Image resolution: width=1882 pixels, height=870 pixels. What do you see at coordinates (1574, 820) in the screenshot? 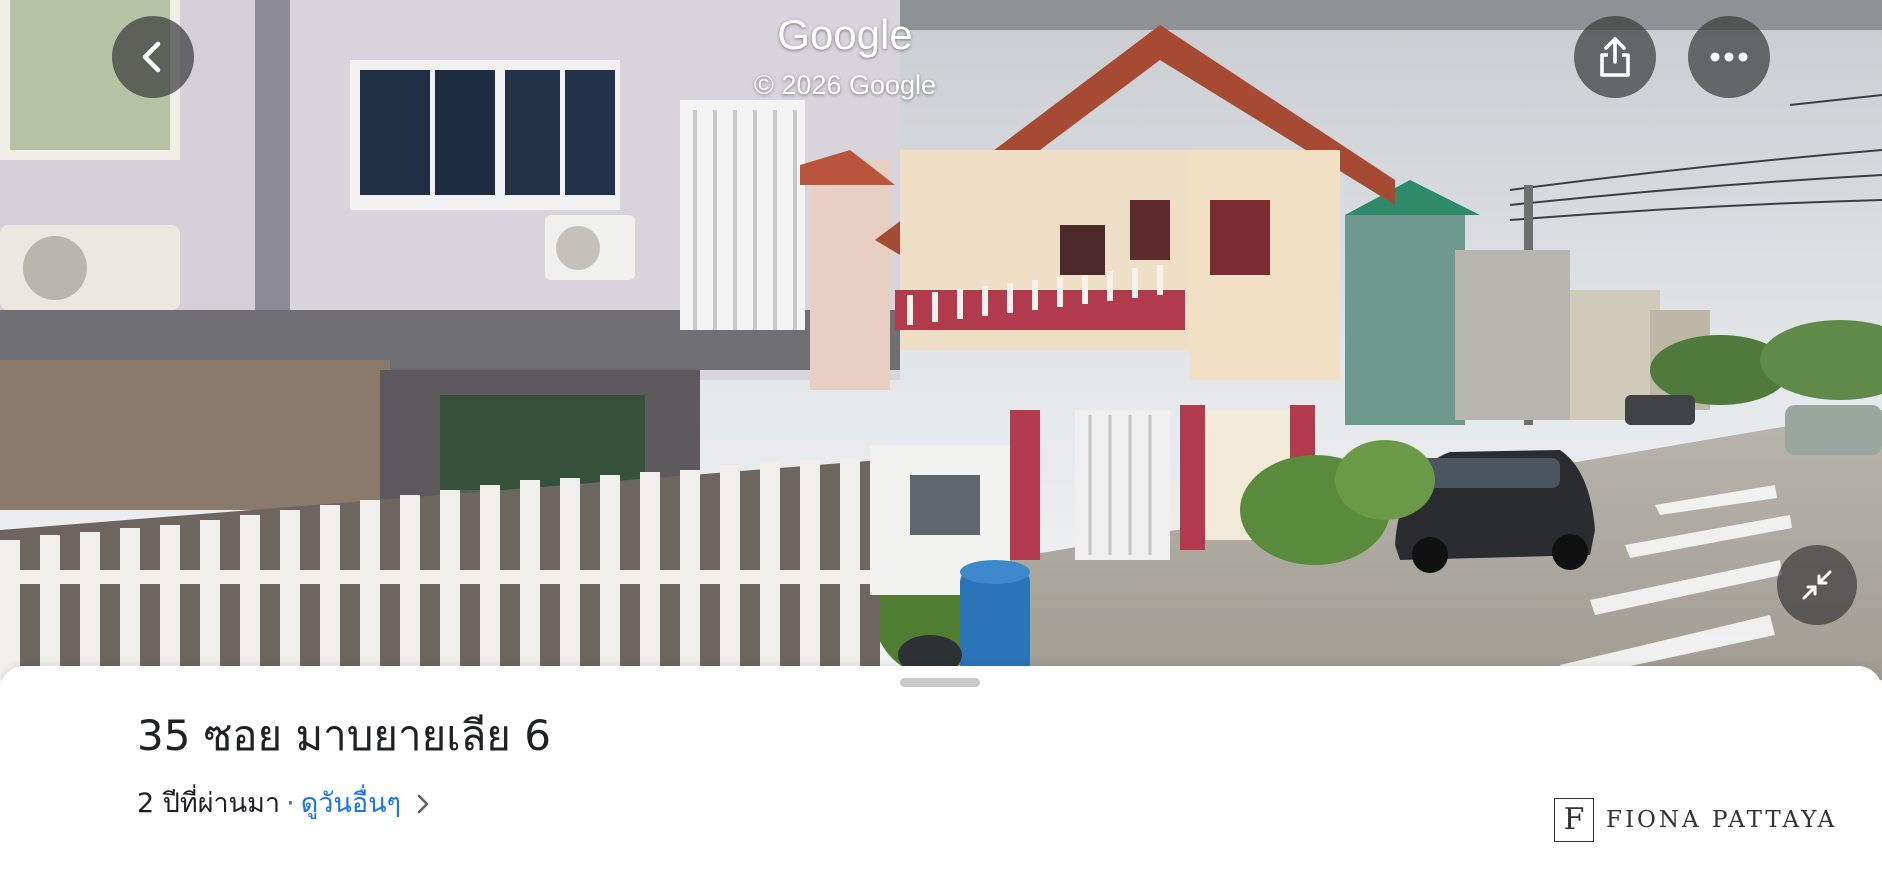
I see `watermark-logo: F` at bounding box center [1574, 820].